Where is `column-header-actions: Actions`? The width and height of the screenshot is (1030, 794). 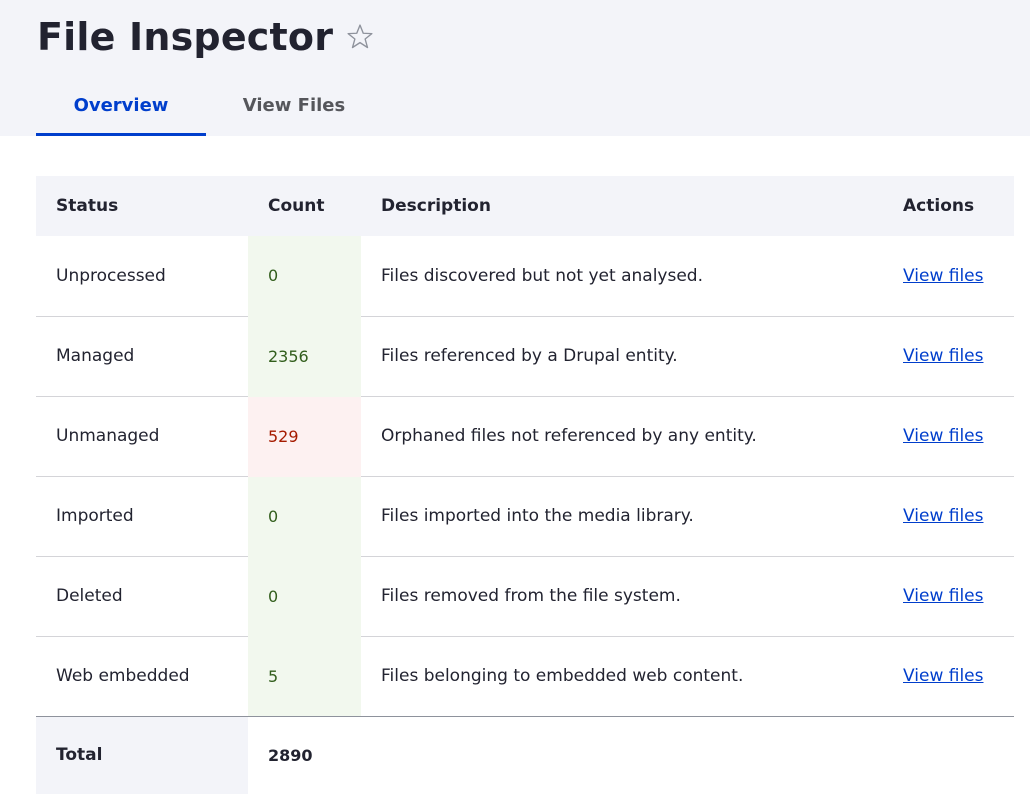 column-header-actions: Actions is located at coordinates (940, 206).